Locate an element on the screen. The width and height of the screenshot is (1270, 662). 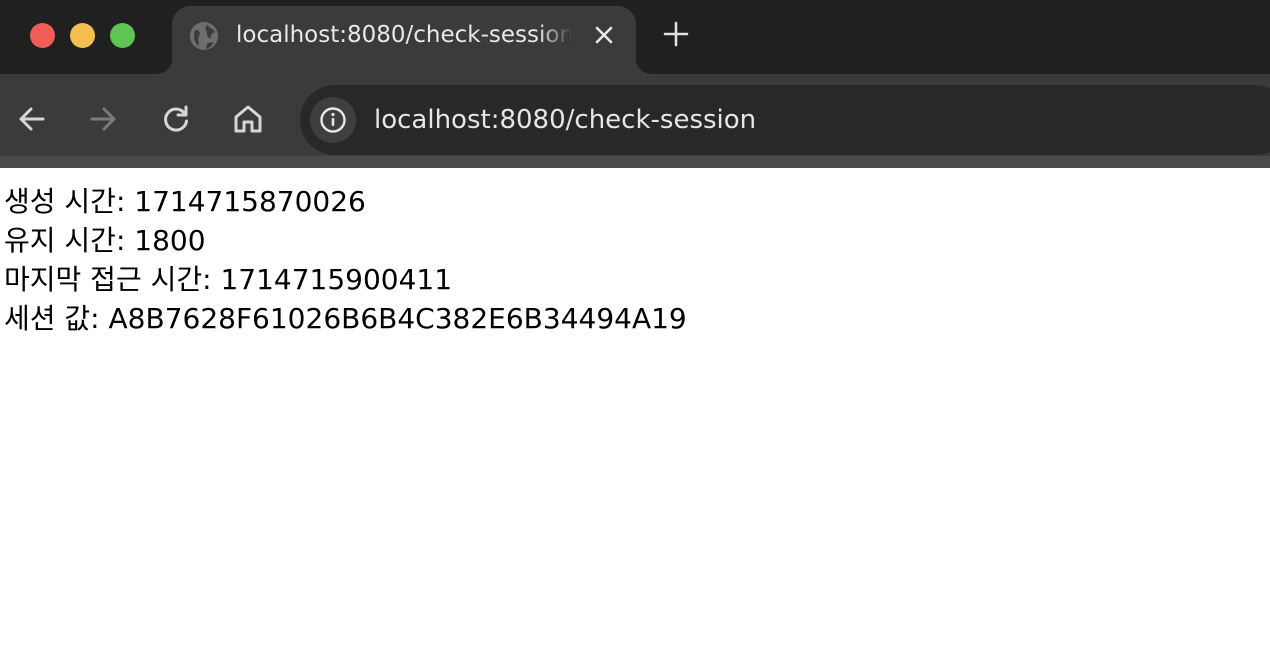
close-window-button is located at coordinates (42, 35).